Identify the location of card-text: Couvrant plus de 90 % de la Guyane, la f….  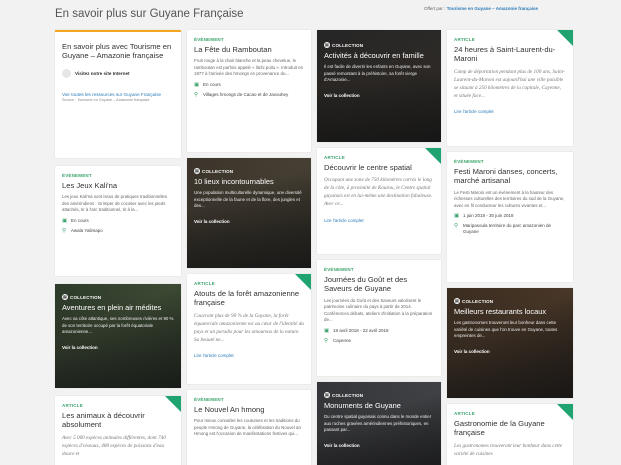
(249, 327).